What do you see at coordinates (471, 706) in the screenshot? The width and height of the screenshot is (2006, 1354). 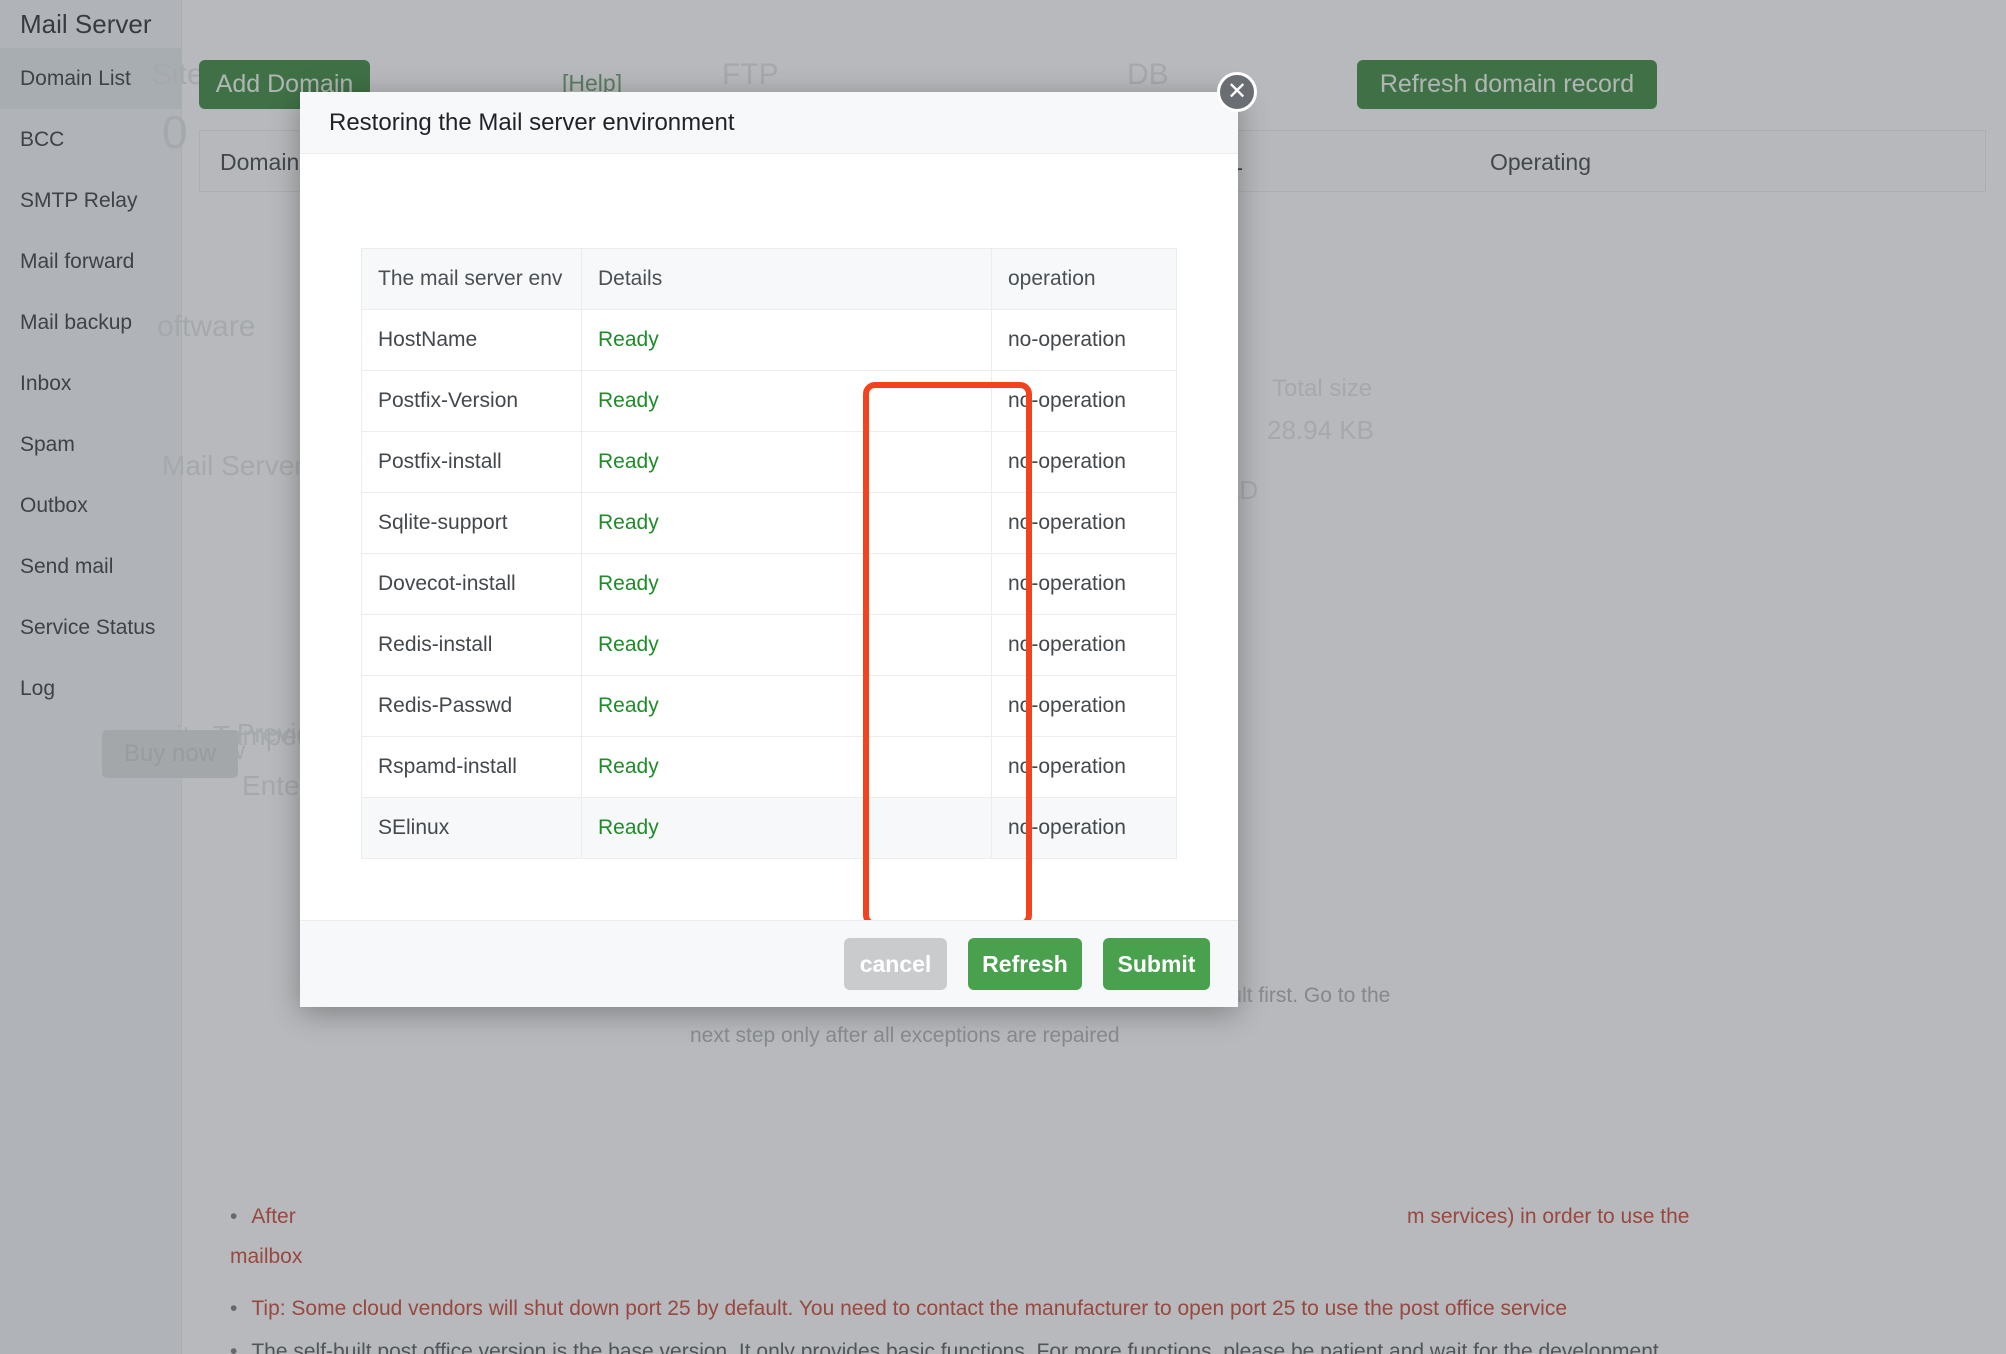 I see `cell-env: Redis-Passwd` at bounding box center [471, 706].